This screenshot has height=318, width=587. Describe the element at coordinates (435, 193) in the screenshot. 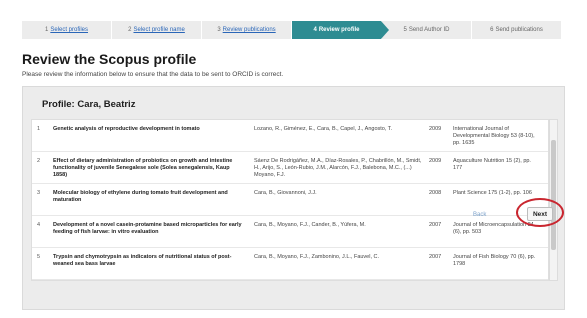

I see `publication-year: 2008` at that location.